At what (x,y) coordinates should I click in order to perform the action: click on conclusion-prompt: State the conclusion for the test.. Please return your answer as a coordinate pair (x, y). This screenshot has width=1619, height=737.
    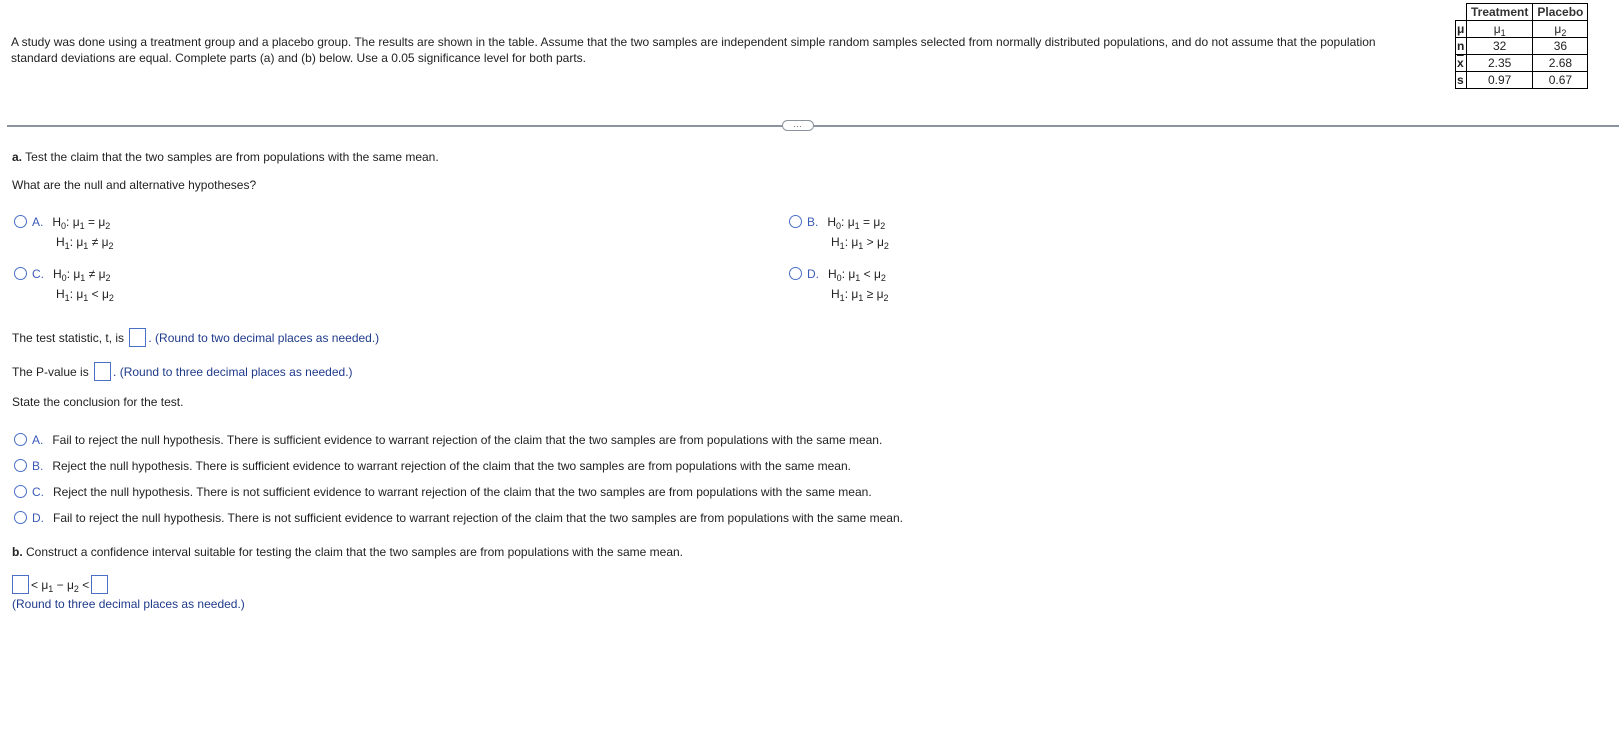
    Looking at the image, I should click on (98, 402).